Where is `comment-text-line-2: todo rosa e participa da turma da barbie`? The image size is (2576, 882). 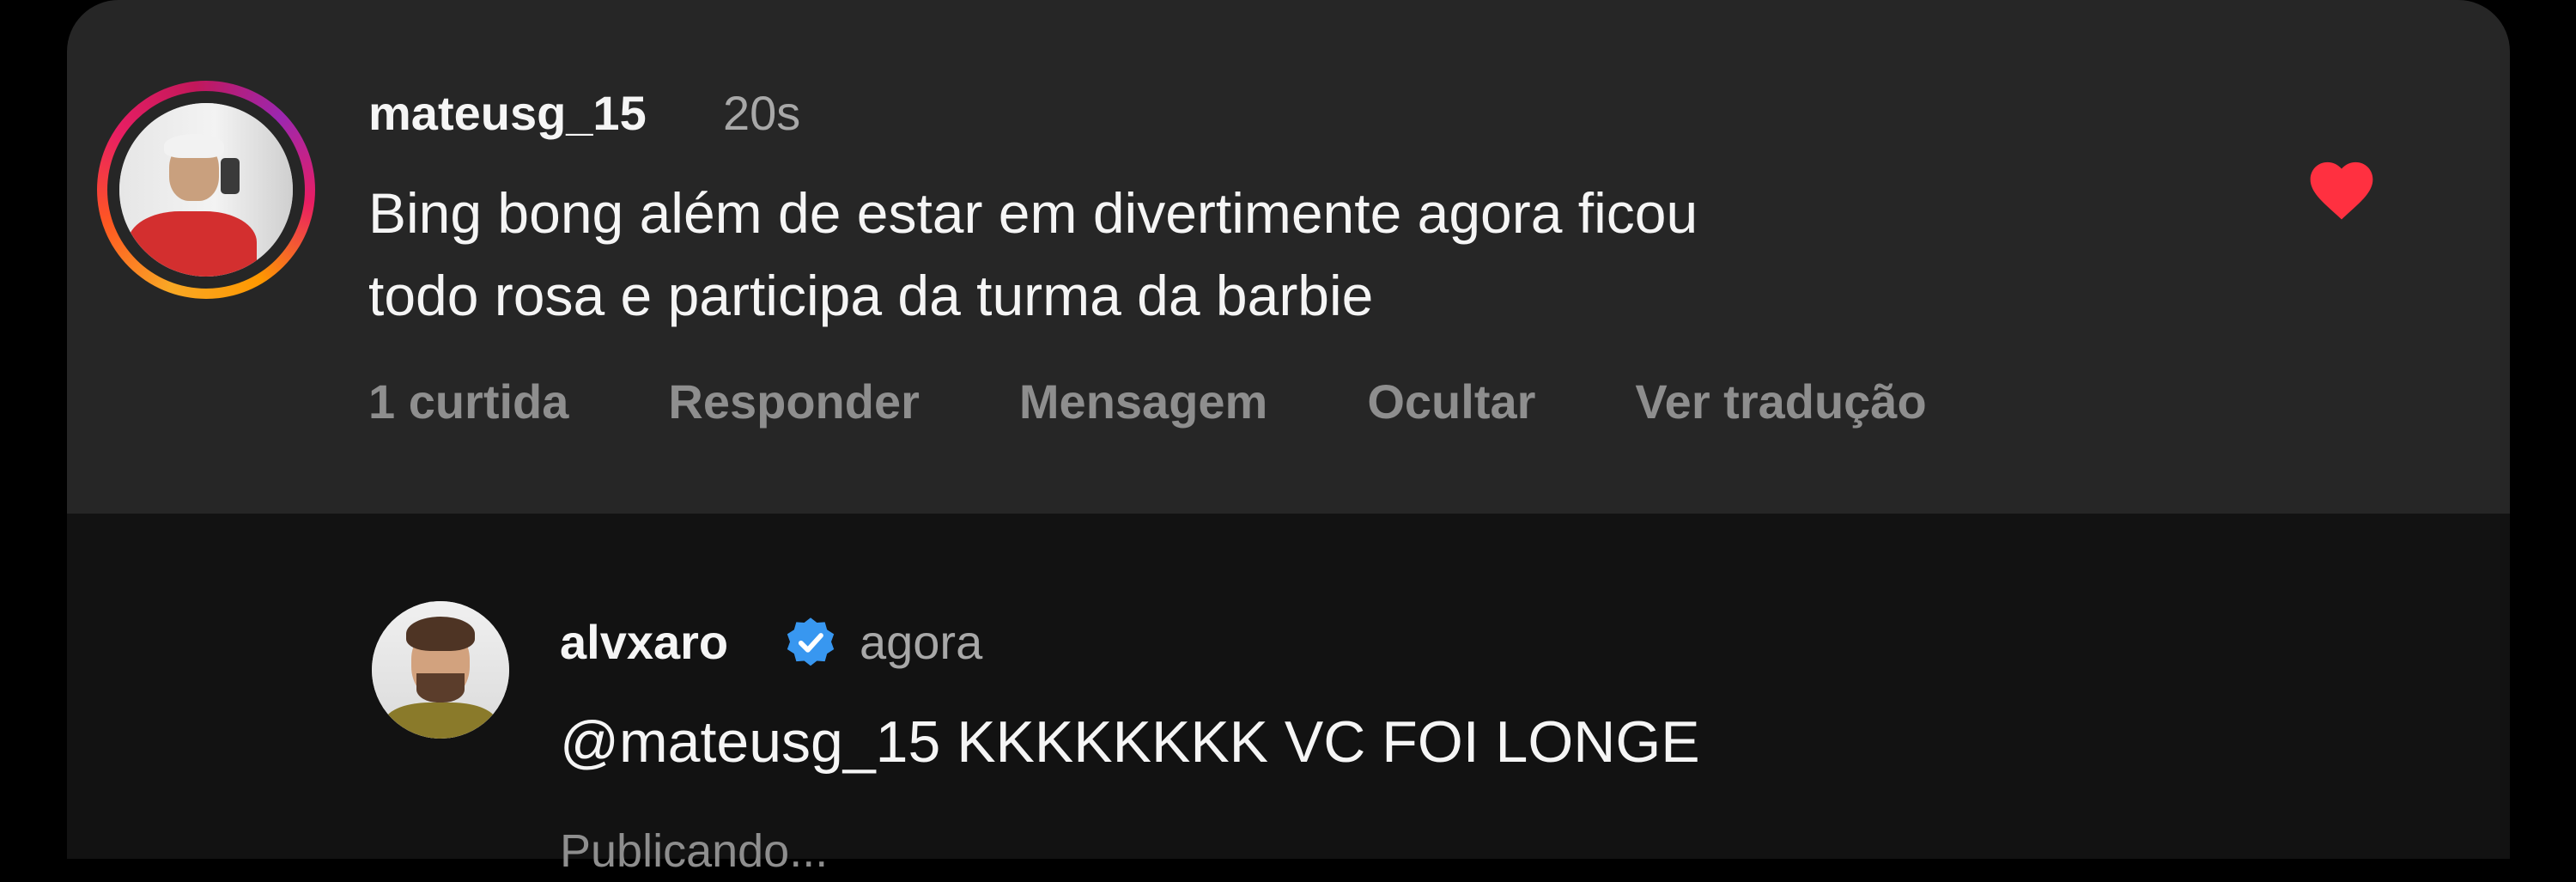 comment-text-line-2: todo rosa e participa da turma da barbie is located at coordinates (871, 295).